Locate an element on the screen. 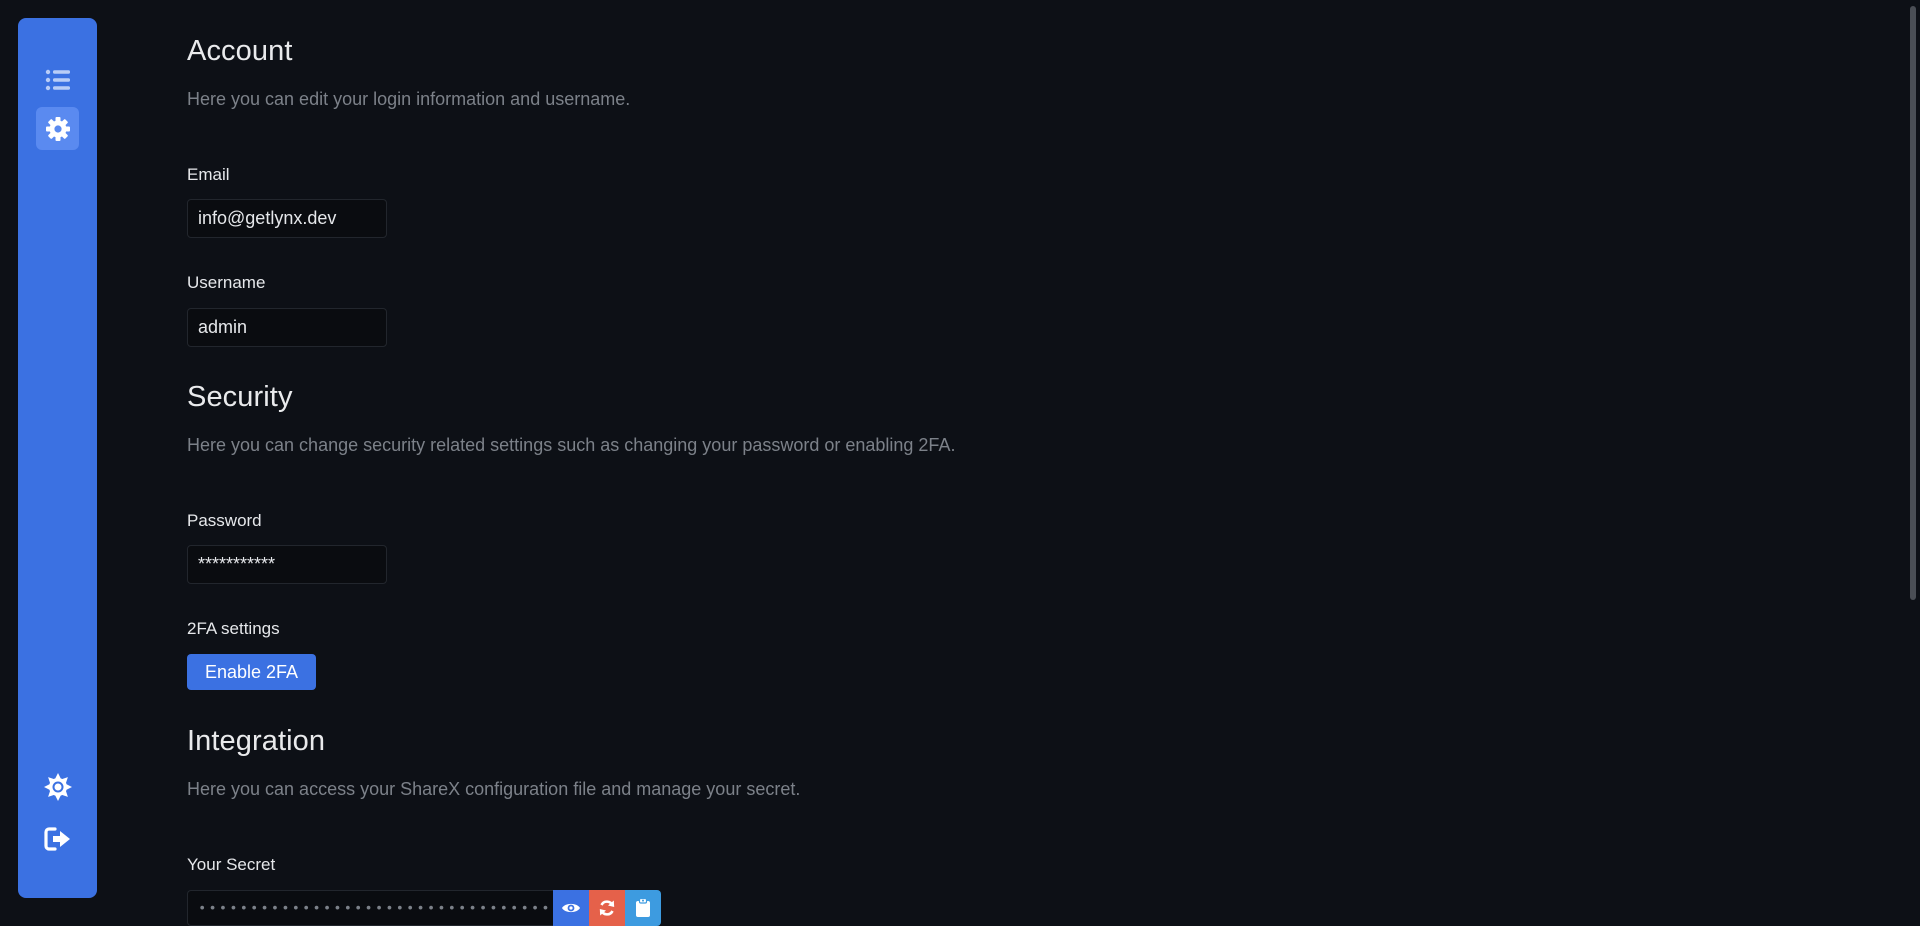 The height and width of the screenshot is (926, 1920). security-section-title: Security is located at coordinates (240, 397).